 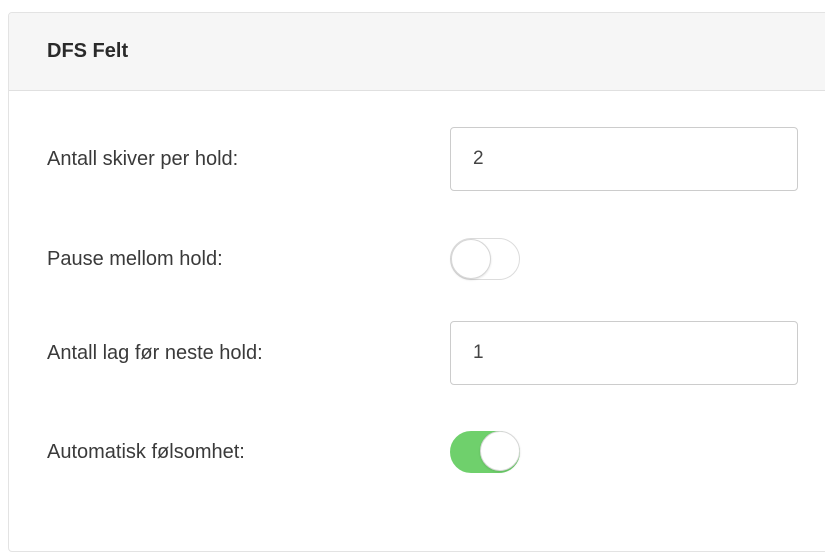 What do you see at coordinates (146, 451) in the screenshot?
I see `setting-label-automatic-sensitivity: Automatisk følsomhet:` at bounding box center [146, 451].